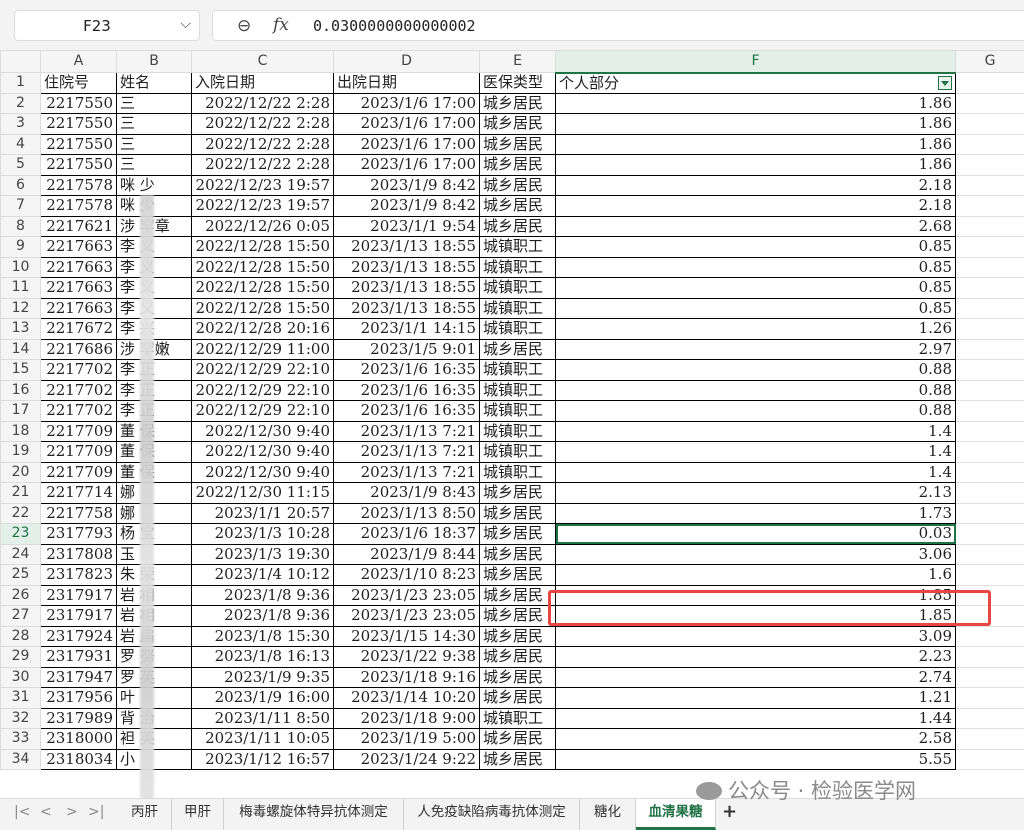 This screenshot has width=1024, height=830. I want to click on row-header: 28, so click(20, 636).